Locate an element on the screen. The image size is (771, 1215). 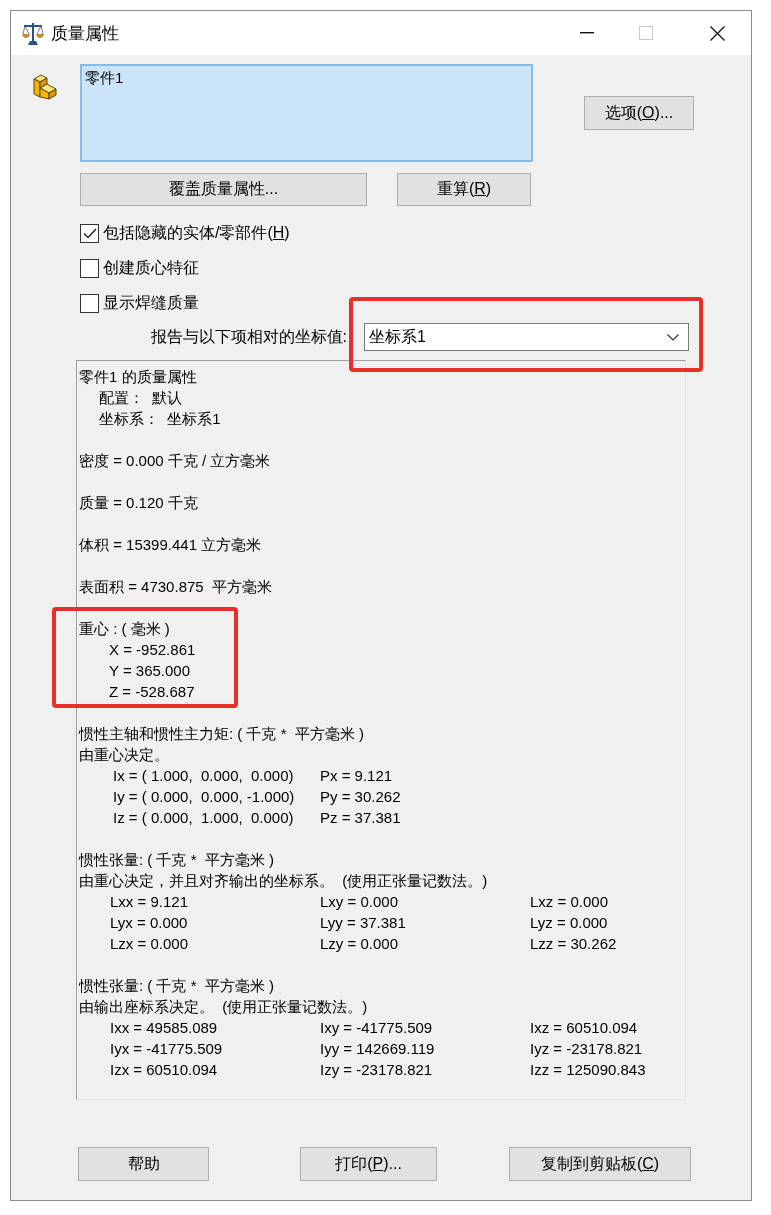
report-value: Ixy = -41775.509 is located at coordinates (376, 1028).